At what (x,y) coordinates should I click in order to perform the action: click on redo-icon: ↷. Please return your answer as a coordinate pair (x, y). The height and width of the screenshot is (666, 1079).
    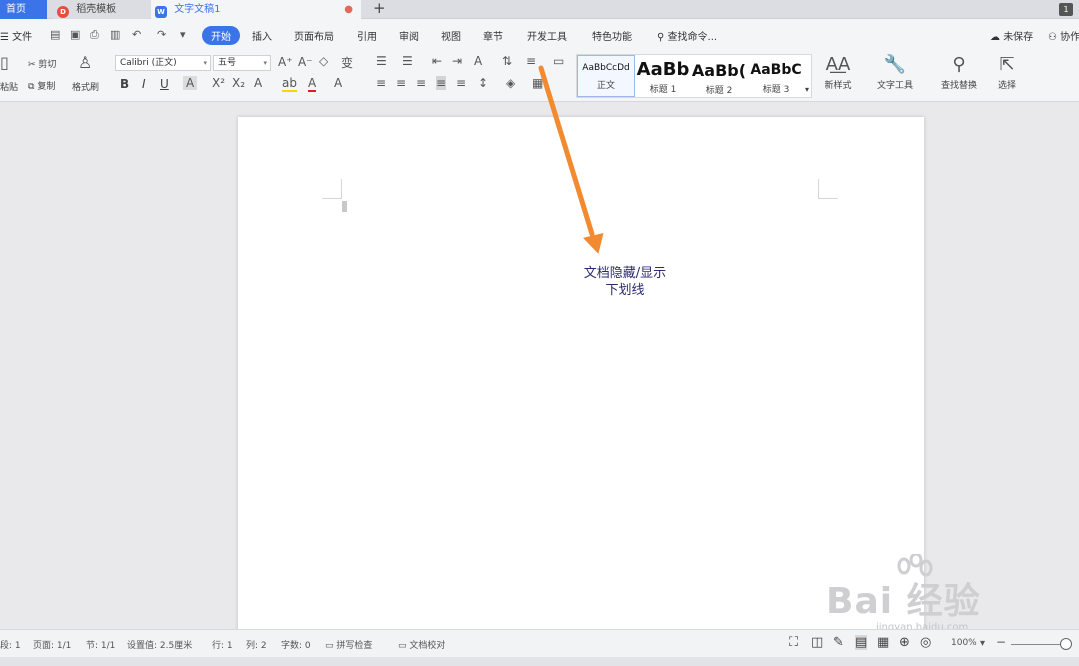
    Looking at the image, I should click on (161, 34).